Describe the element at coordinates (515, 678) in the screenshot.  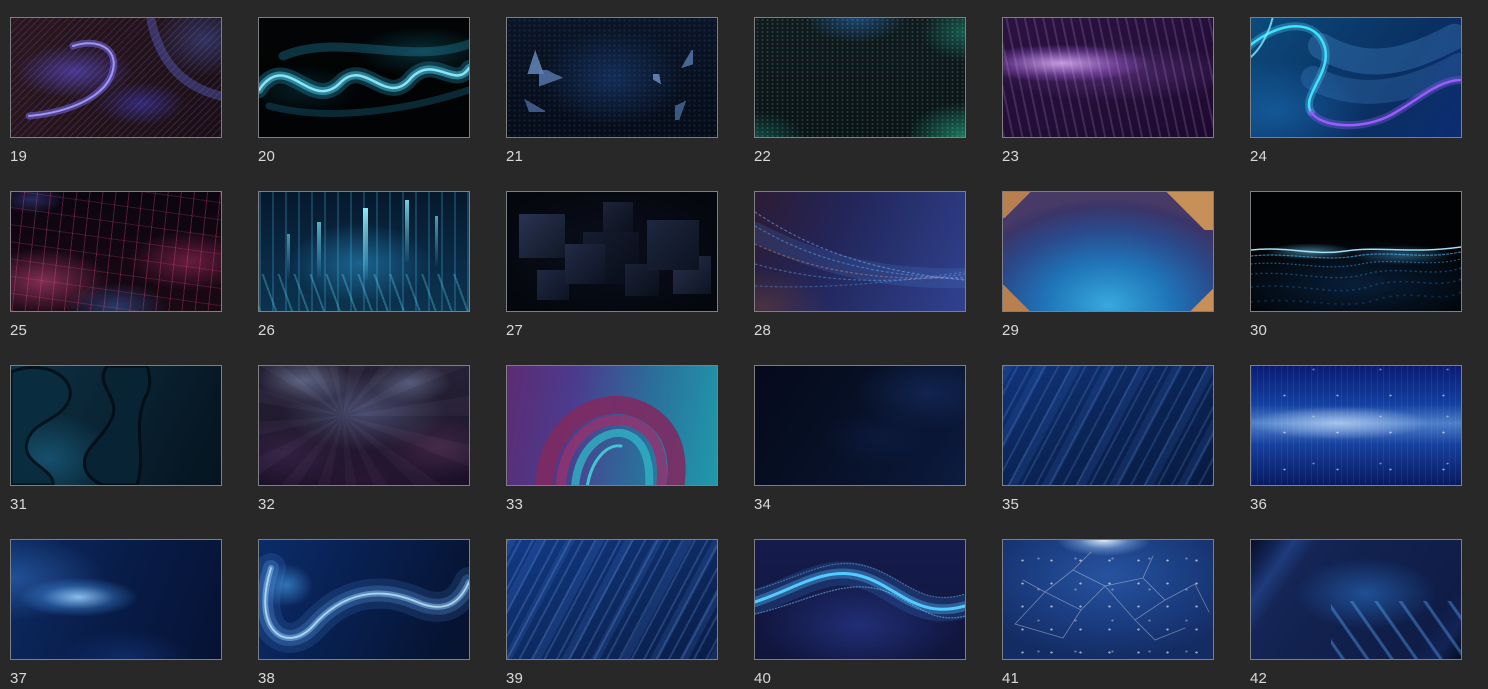
I see `thumbnail-label: 39` at that location.